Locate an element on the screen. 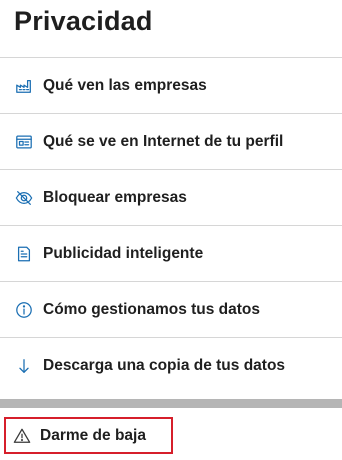  menu-item-label: Descarga una copia de tus datos is located at coordinates (164, 365).